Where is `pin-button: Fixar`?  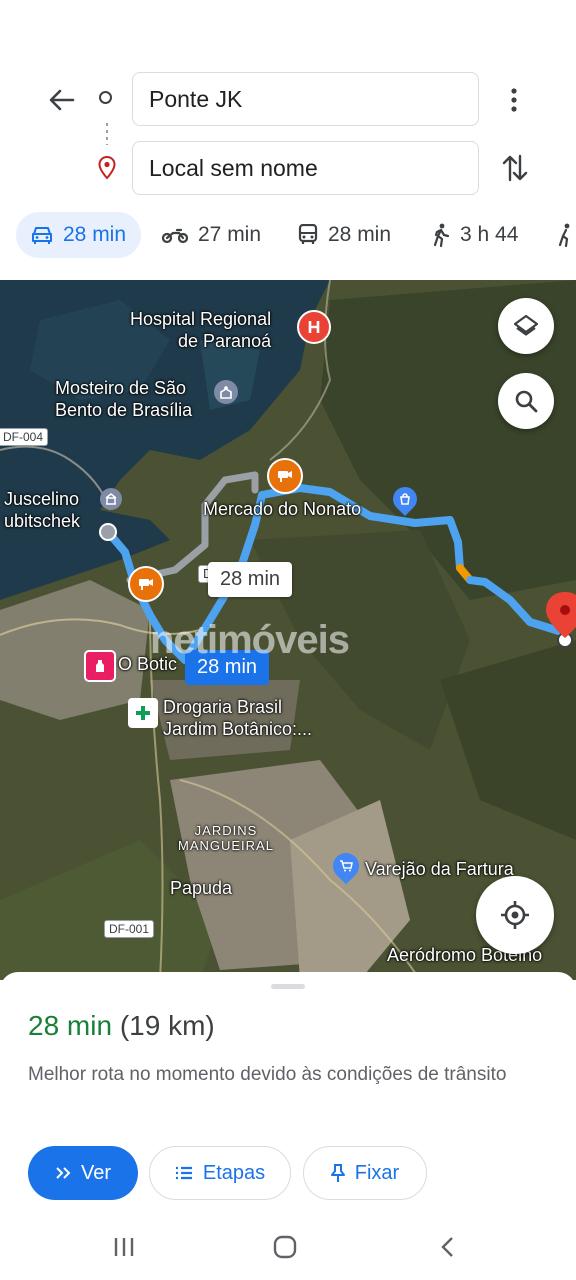
pin-button: Fixar is located at coordinates (365, 1173).